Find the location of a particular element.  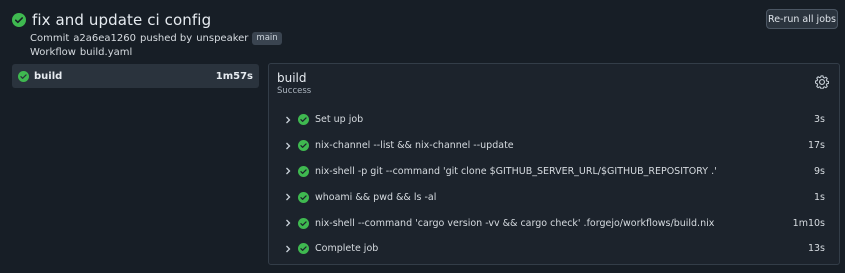

author-link: unspeaker is located at coordinates (222, 38).